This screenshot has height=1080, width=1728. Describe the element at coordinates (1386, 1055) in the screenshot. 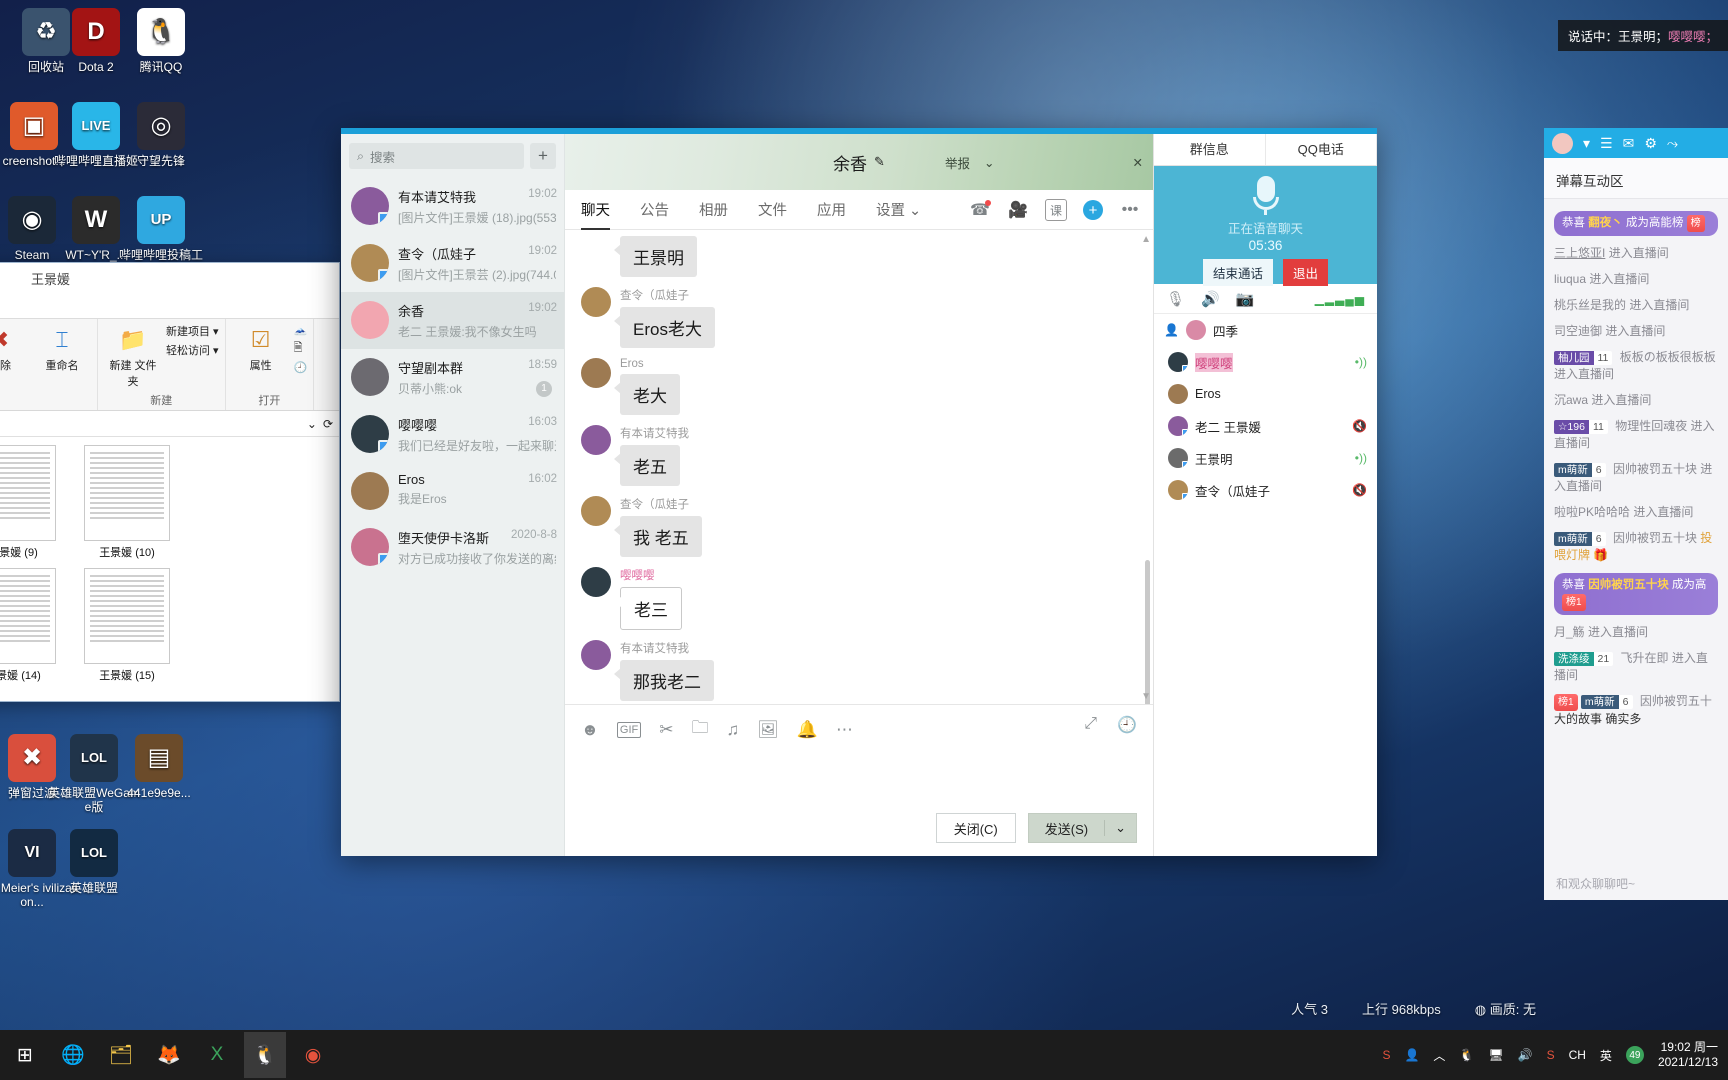

I see `app-button: S` at that location.